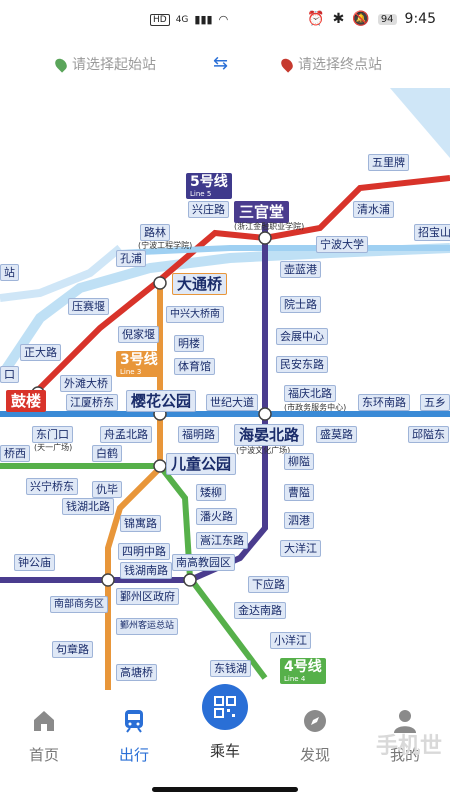 The height and width of the screenshot is (800, 450). I want to click on station-label: 大通桥, so click(200, 284).